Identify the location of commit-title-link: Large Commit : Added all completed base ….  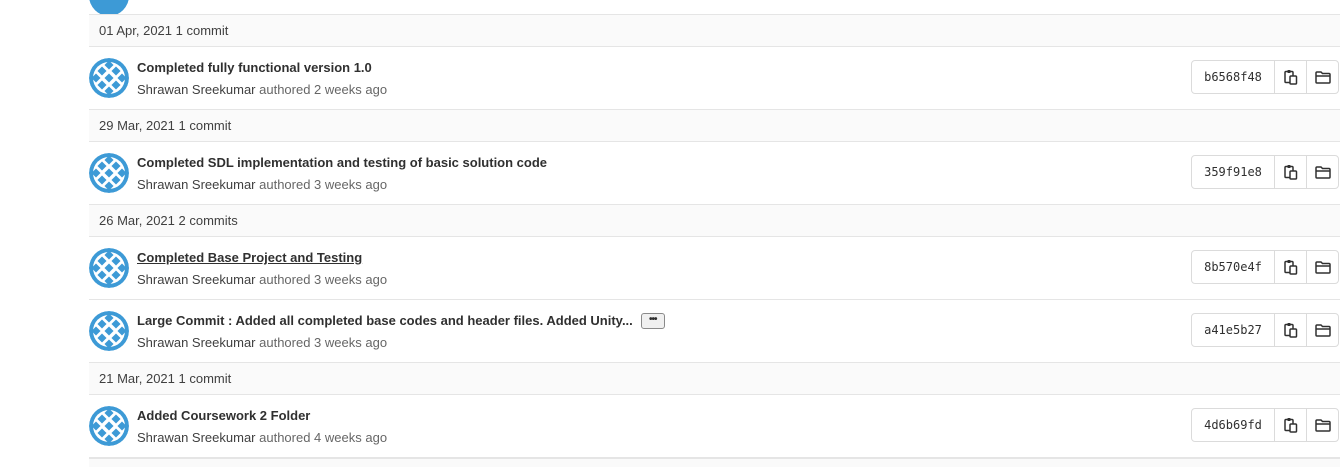
(385, 320).